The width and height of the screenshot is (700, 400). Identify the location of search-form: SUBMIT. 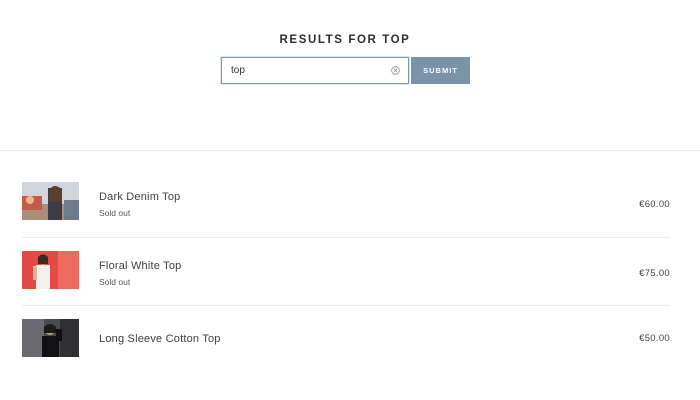
(345, 70).